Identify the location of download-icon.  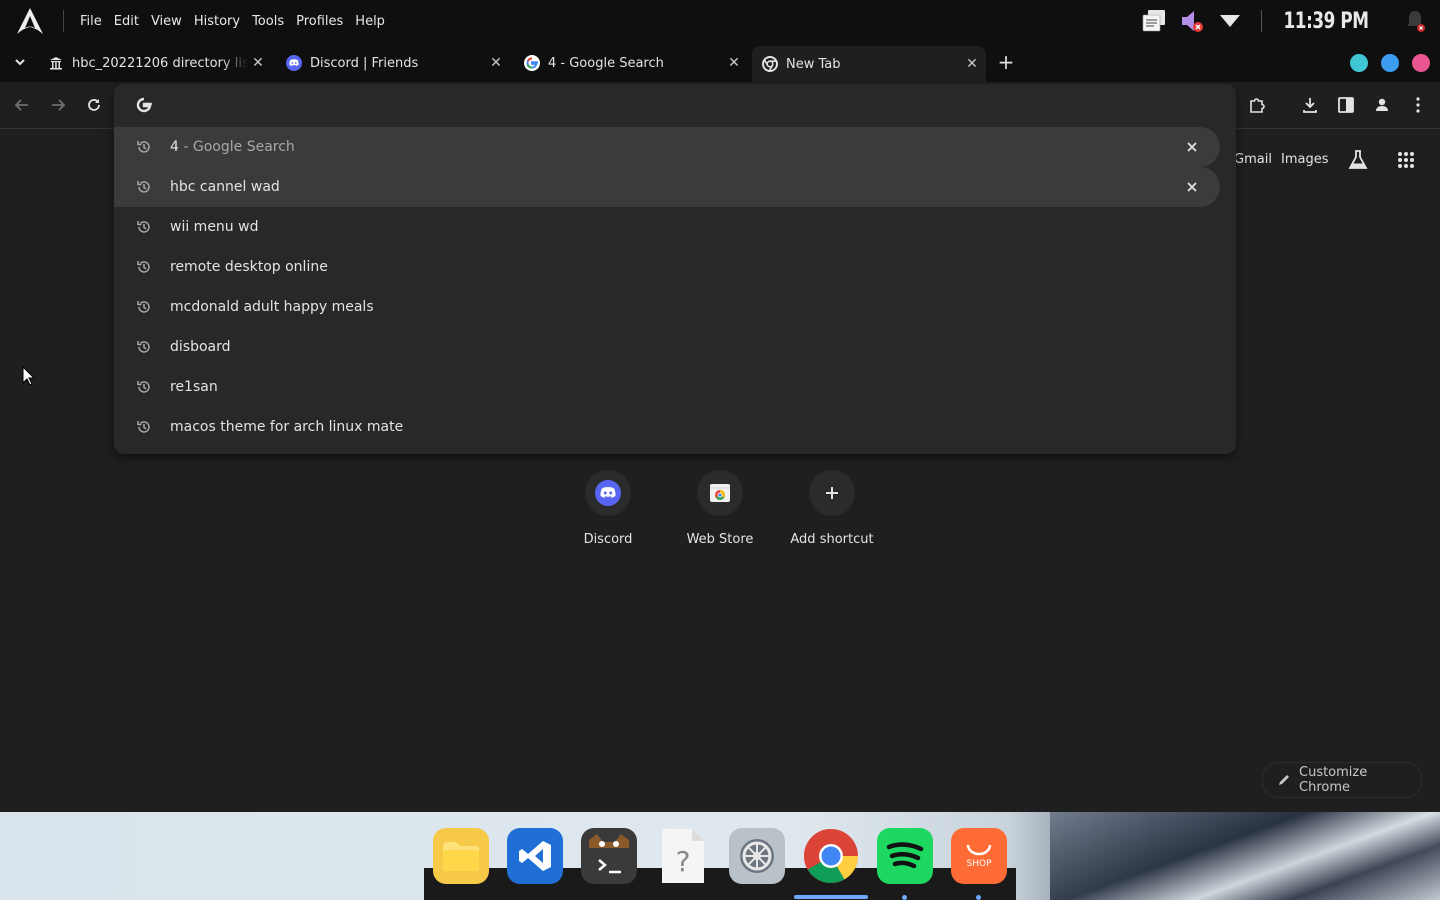
(1310, 105).